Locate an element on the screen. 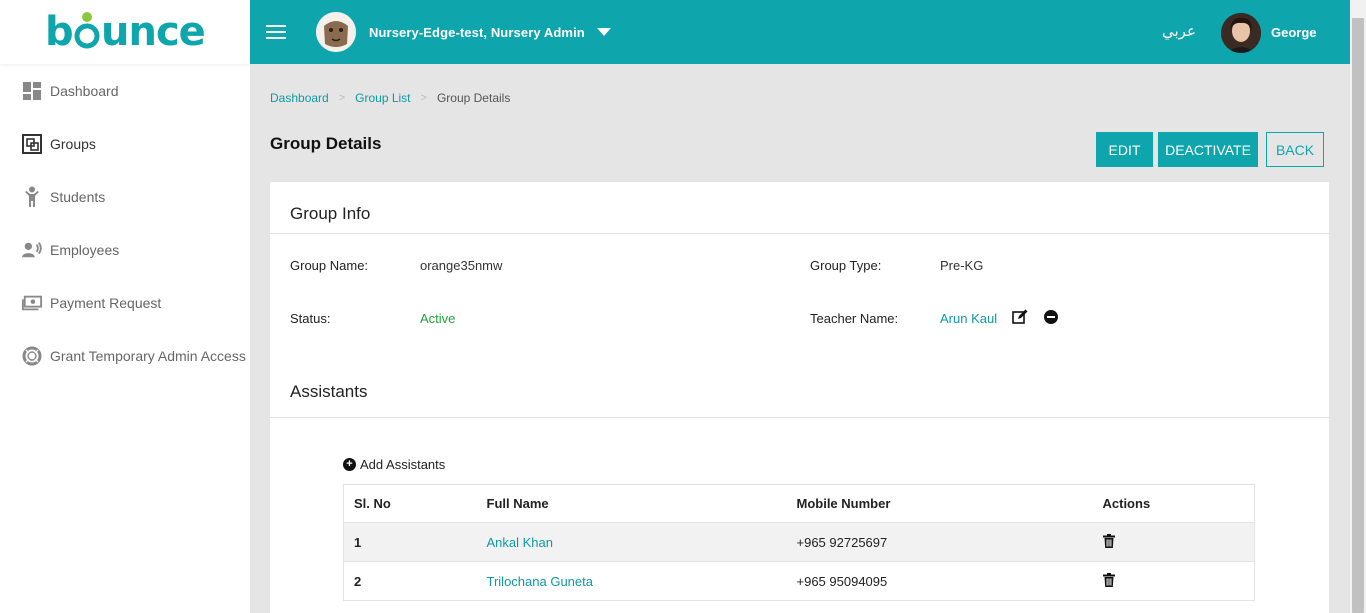 This screenshot has height=613, width=1366. sidebar-item-payment-request: Payment Request is located at coordinates (125, 302).